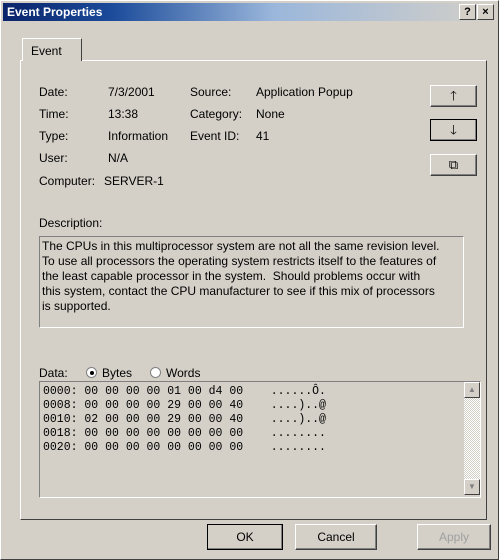 The width and height of the screenshot is (499, 560). What do you see at coordinates (485, 12) in the screenshot?
I see `close-button: ×` at bounding box center [485, 12].